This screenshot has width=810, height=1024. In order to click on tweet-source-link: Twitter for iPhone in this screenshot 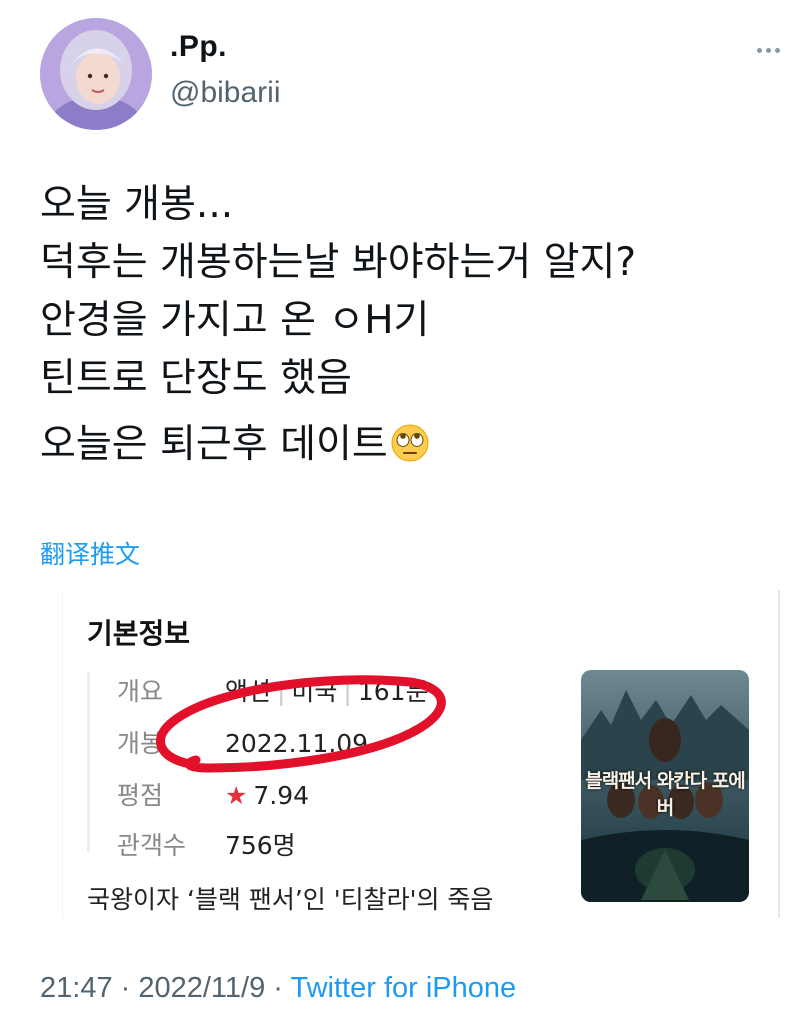, I will do `click(404, 988)`.